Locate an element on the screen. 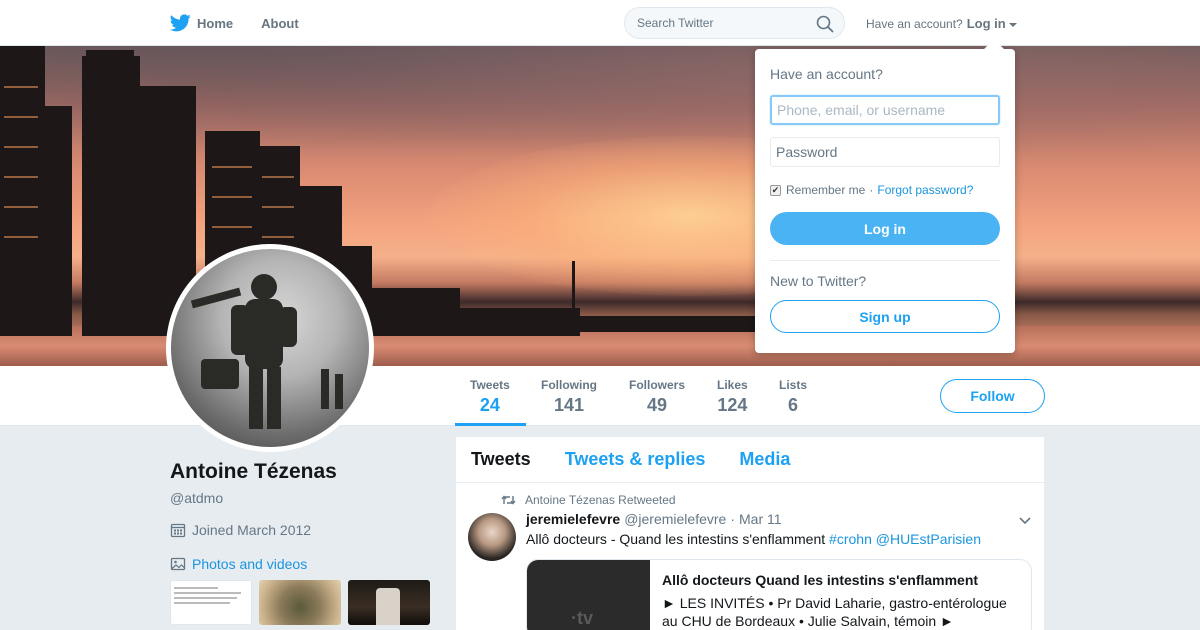  stat-label: Likes is located at coordinates (732, 385).